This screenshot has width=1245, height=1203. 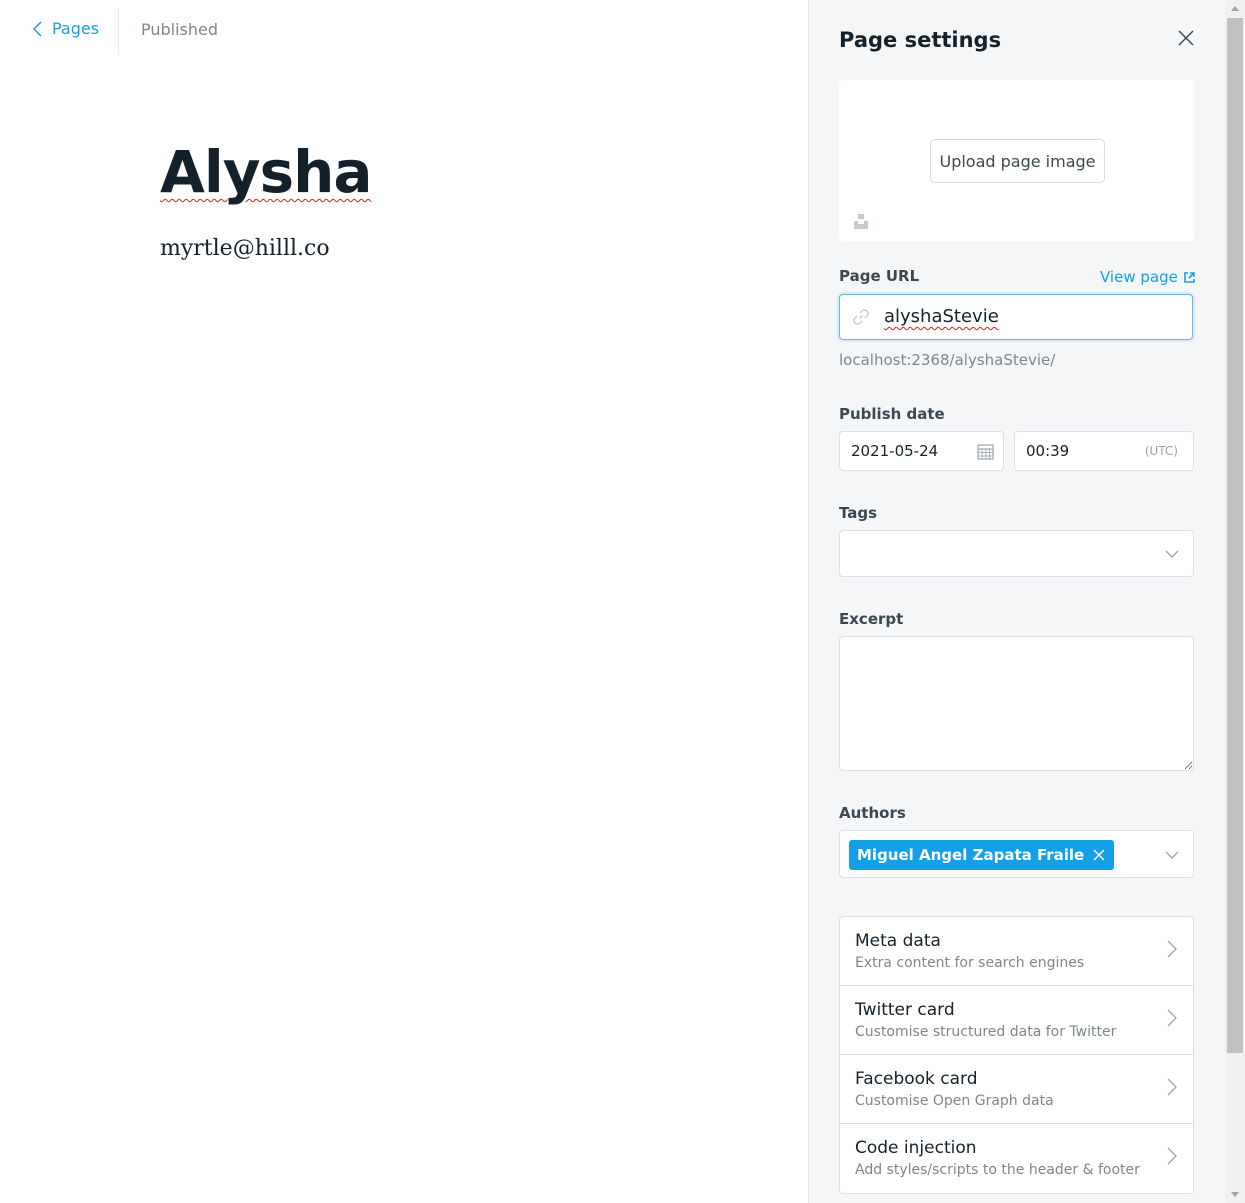 I want to click on publish-time-value: 00:39, so click(x=1048, y=451).